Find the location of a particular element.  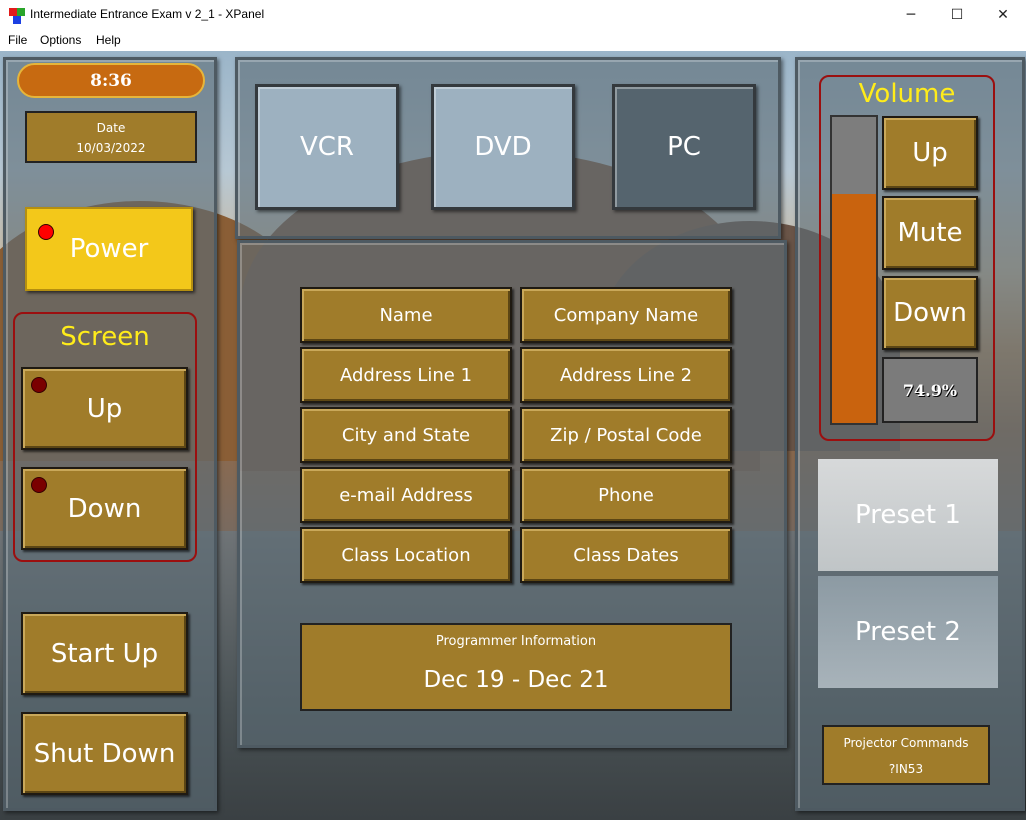

address-line-2-button: Address Line 2 is located at coordinates (626, 375).